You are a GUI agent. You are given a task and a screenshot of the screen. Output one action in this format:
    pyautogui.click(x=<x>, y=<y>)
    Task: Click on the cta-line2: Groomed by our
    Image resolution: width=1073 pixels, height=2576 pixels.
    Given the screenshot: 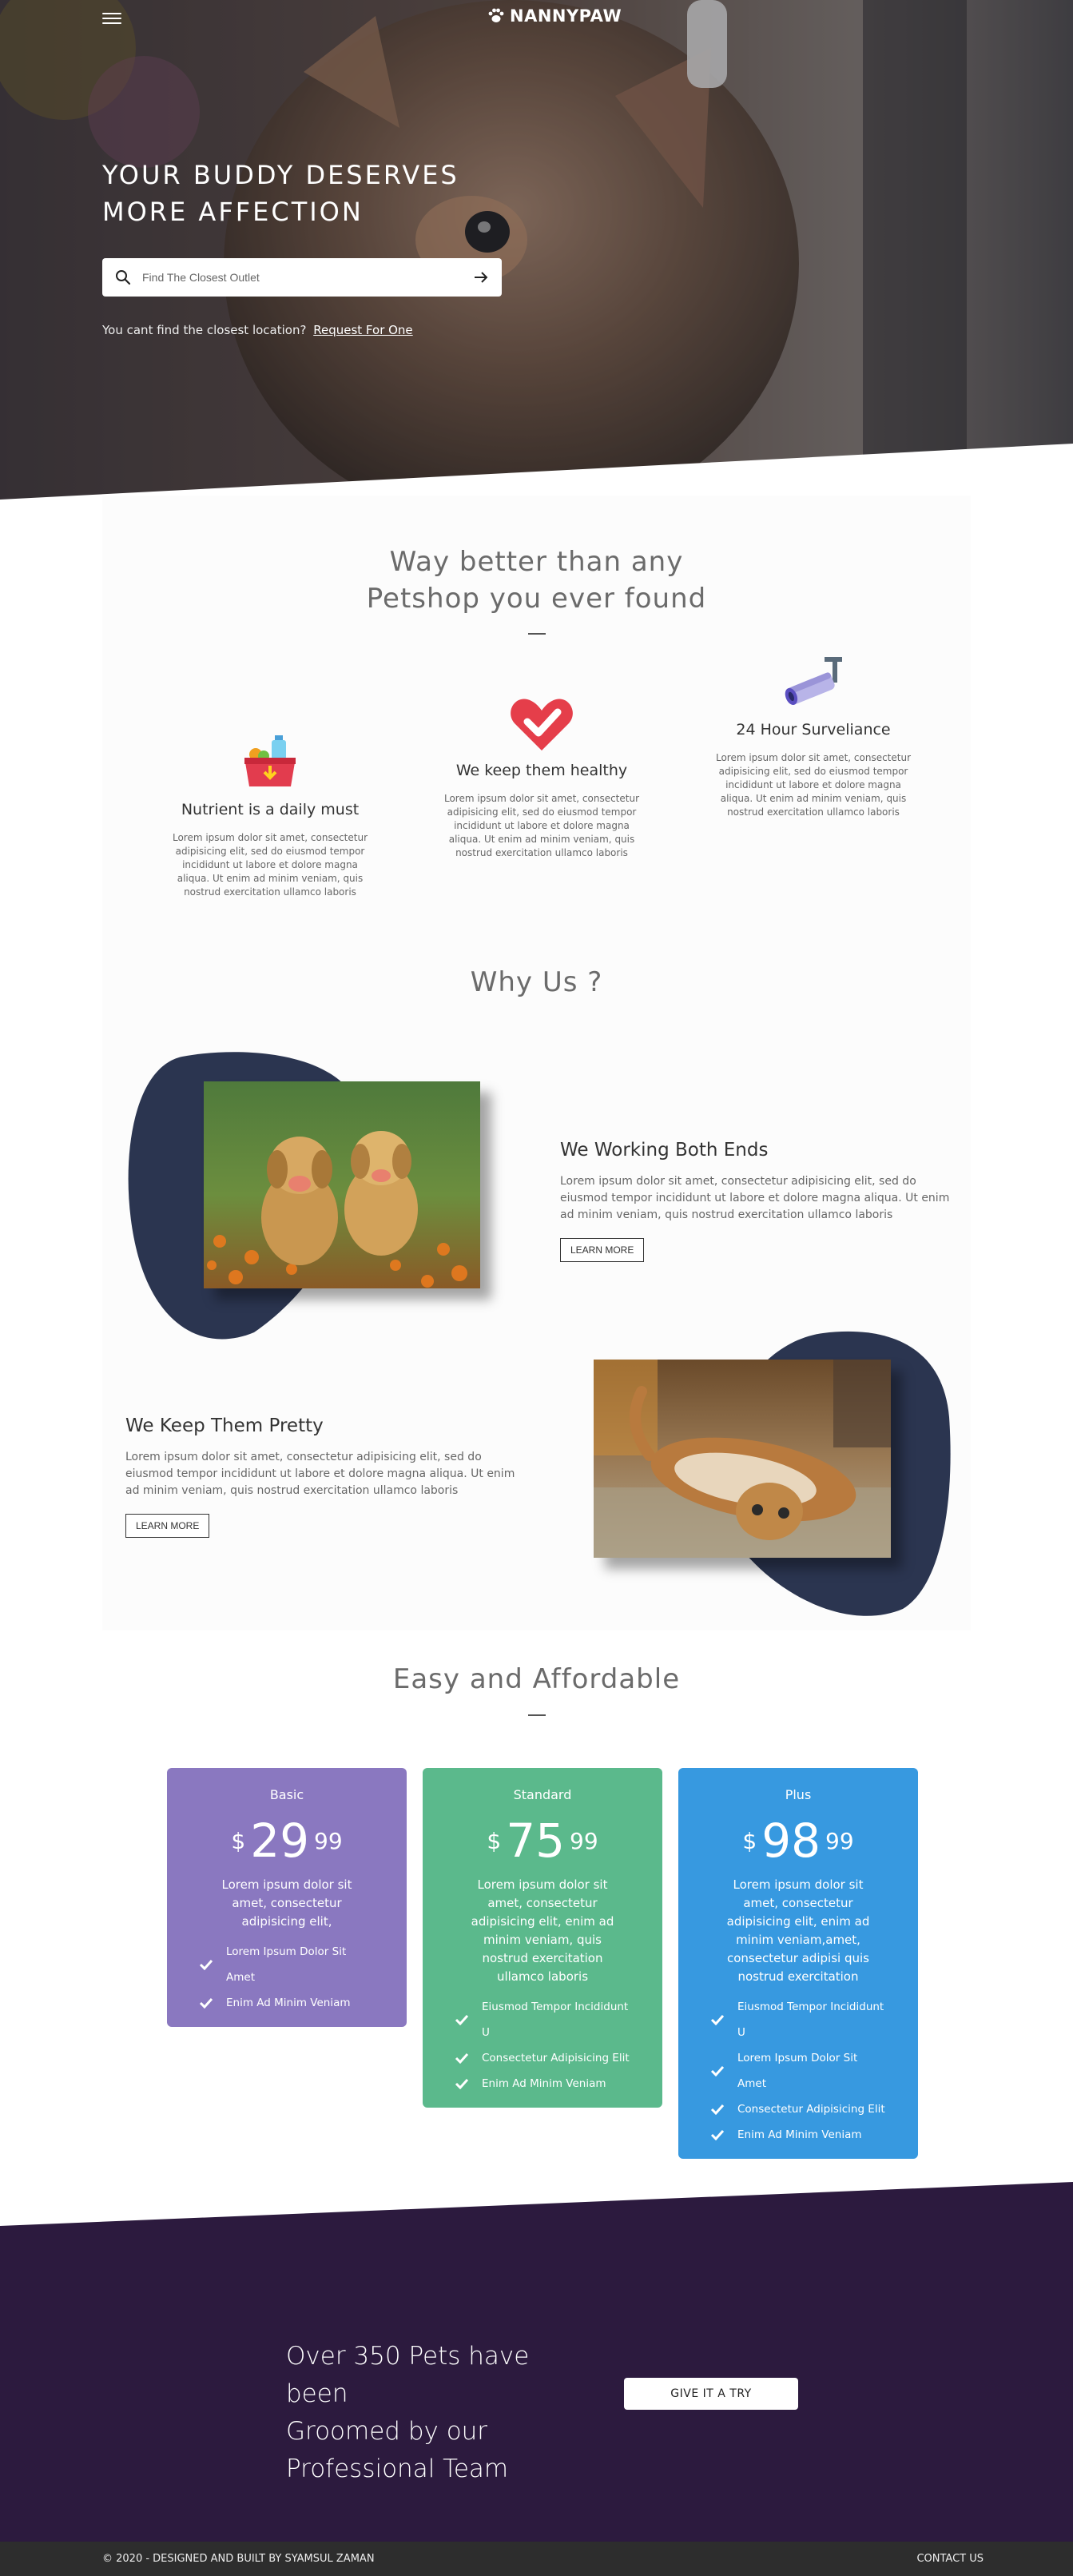 What is the action you would take?
    pyautogui.click(x=387, y=2431)
    